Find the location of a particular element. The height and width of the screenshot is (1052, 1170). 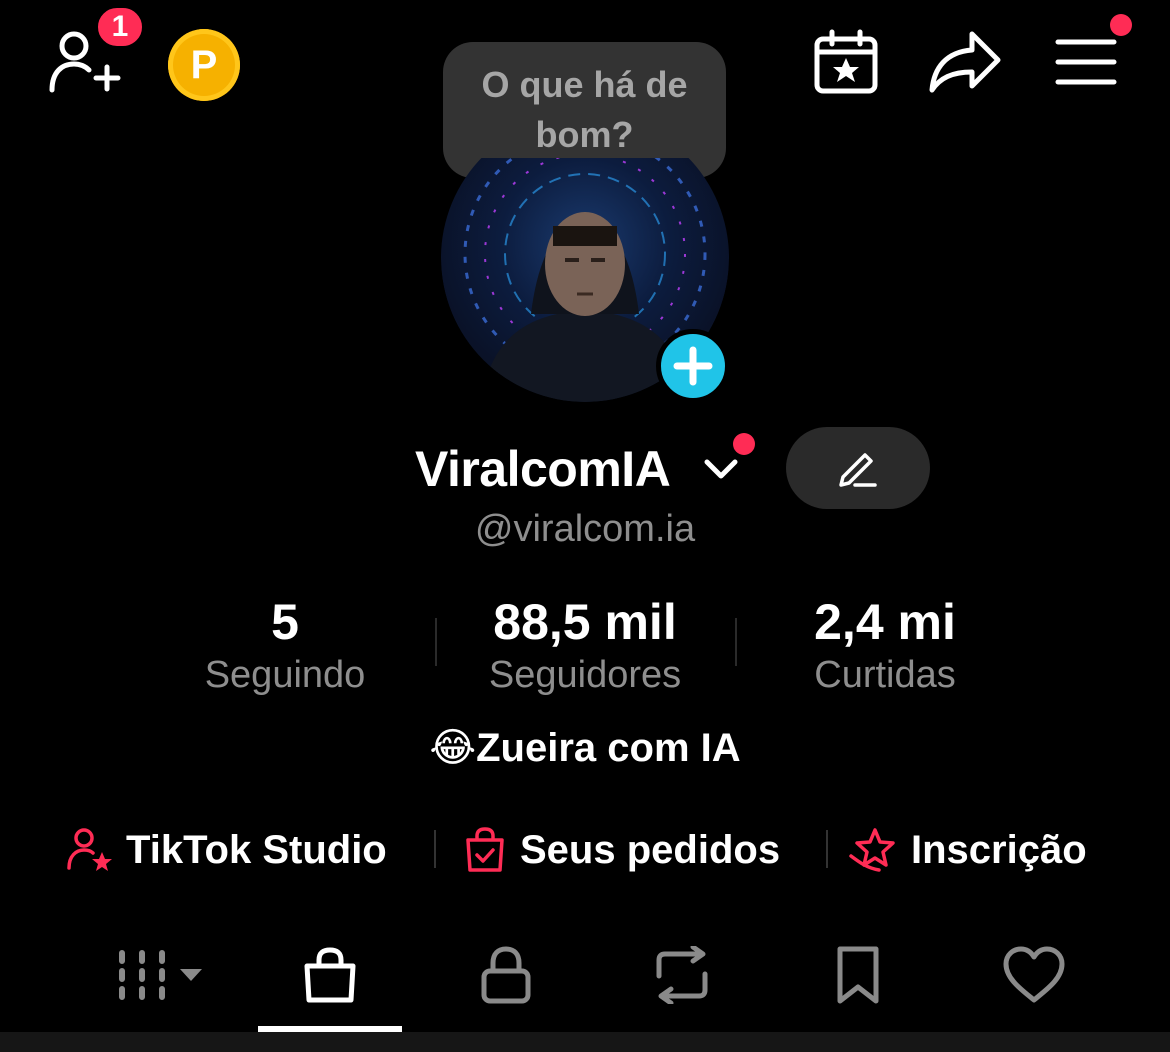

user-star-icon is located at coordinates (89, 849).